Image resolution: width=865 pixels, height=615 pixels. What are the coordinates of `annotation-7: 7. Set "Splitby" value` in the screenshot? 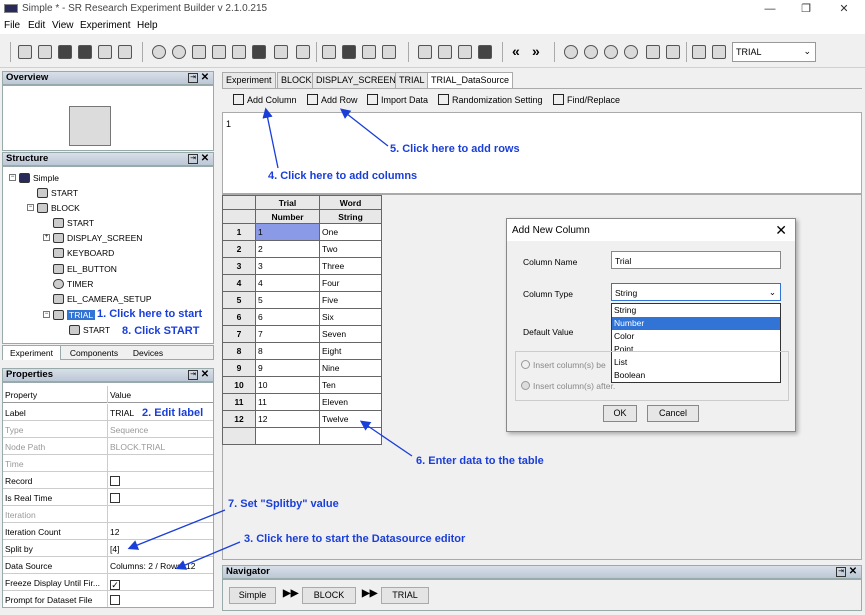 It's located at (283, 504).